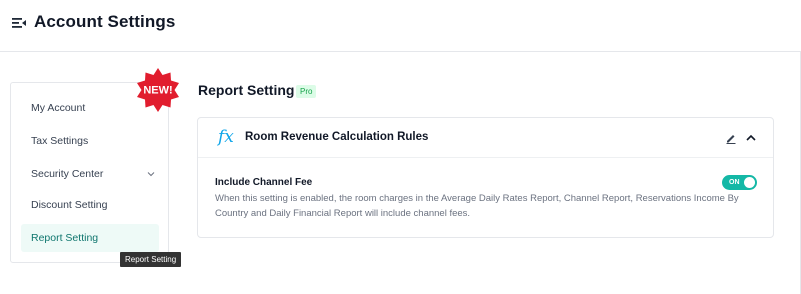  Describe the element at coordinates (58, 108) in the screenshot. I see `sidebar-item-label: My Account` at that location.